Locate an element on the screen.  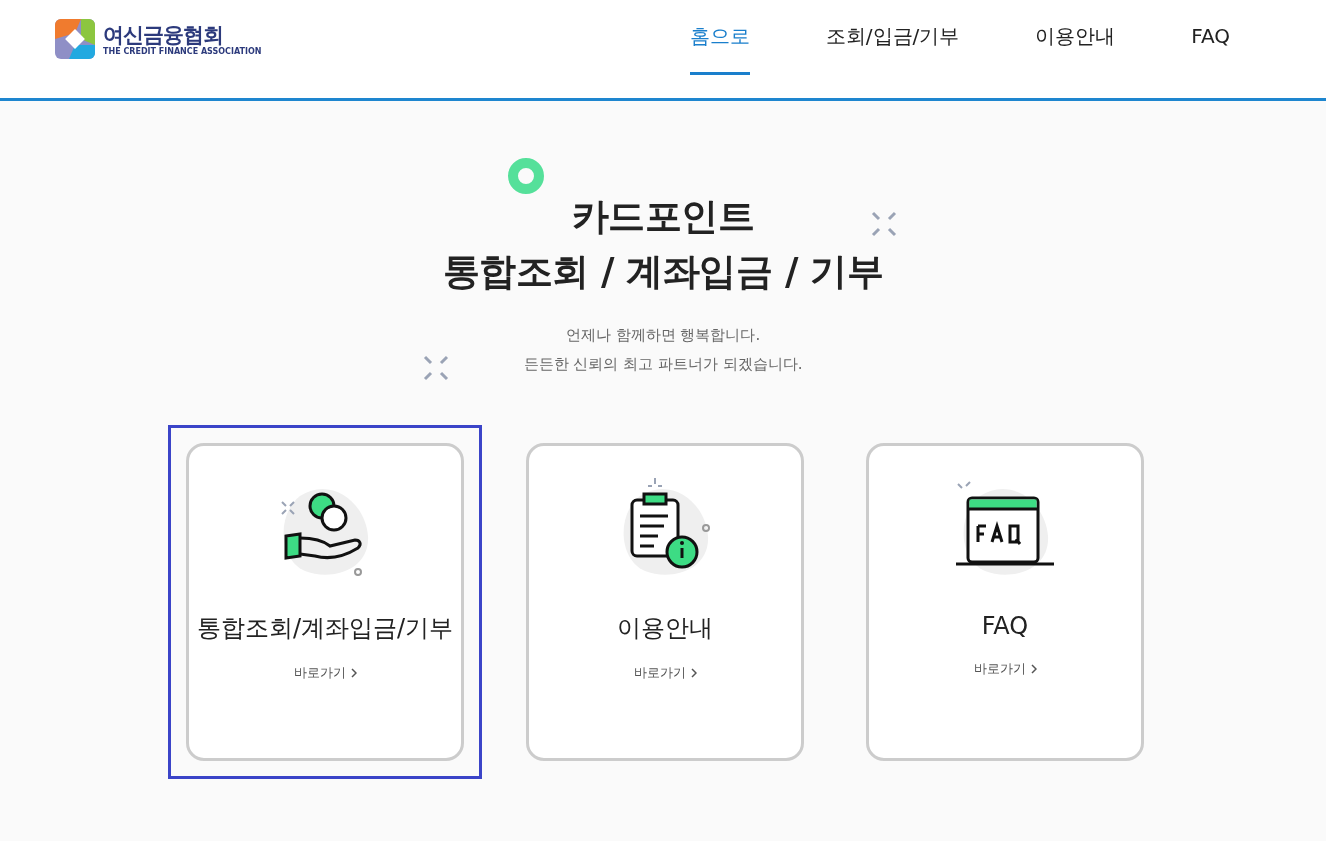
card-title: FAQ is located at coordinates (1005, 626).